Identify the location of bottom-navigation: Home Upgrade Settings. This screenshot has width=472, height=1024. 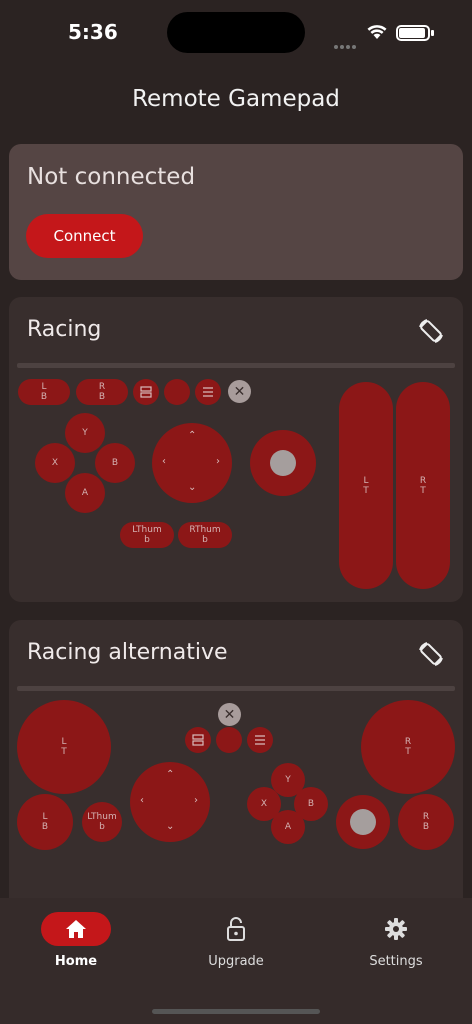
(236, 961).